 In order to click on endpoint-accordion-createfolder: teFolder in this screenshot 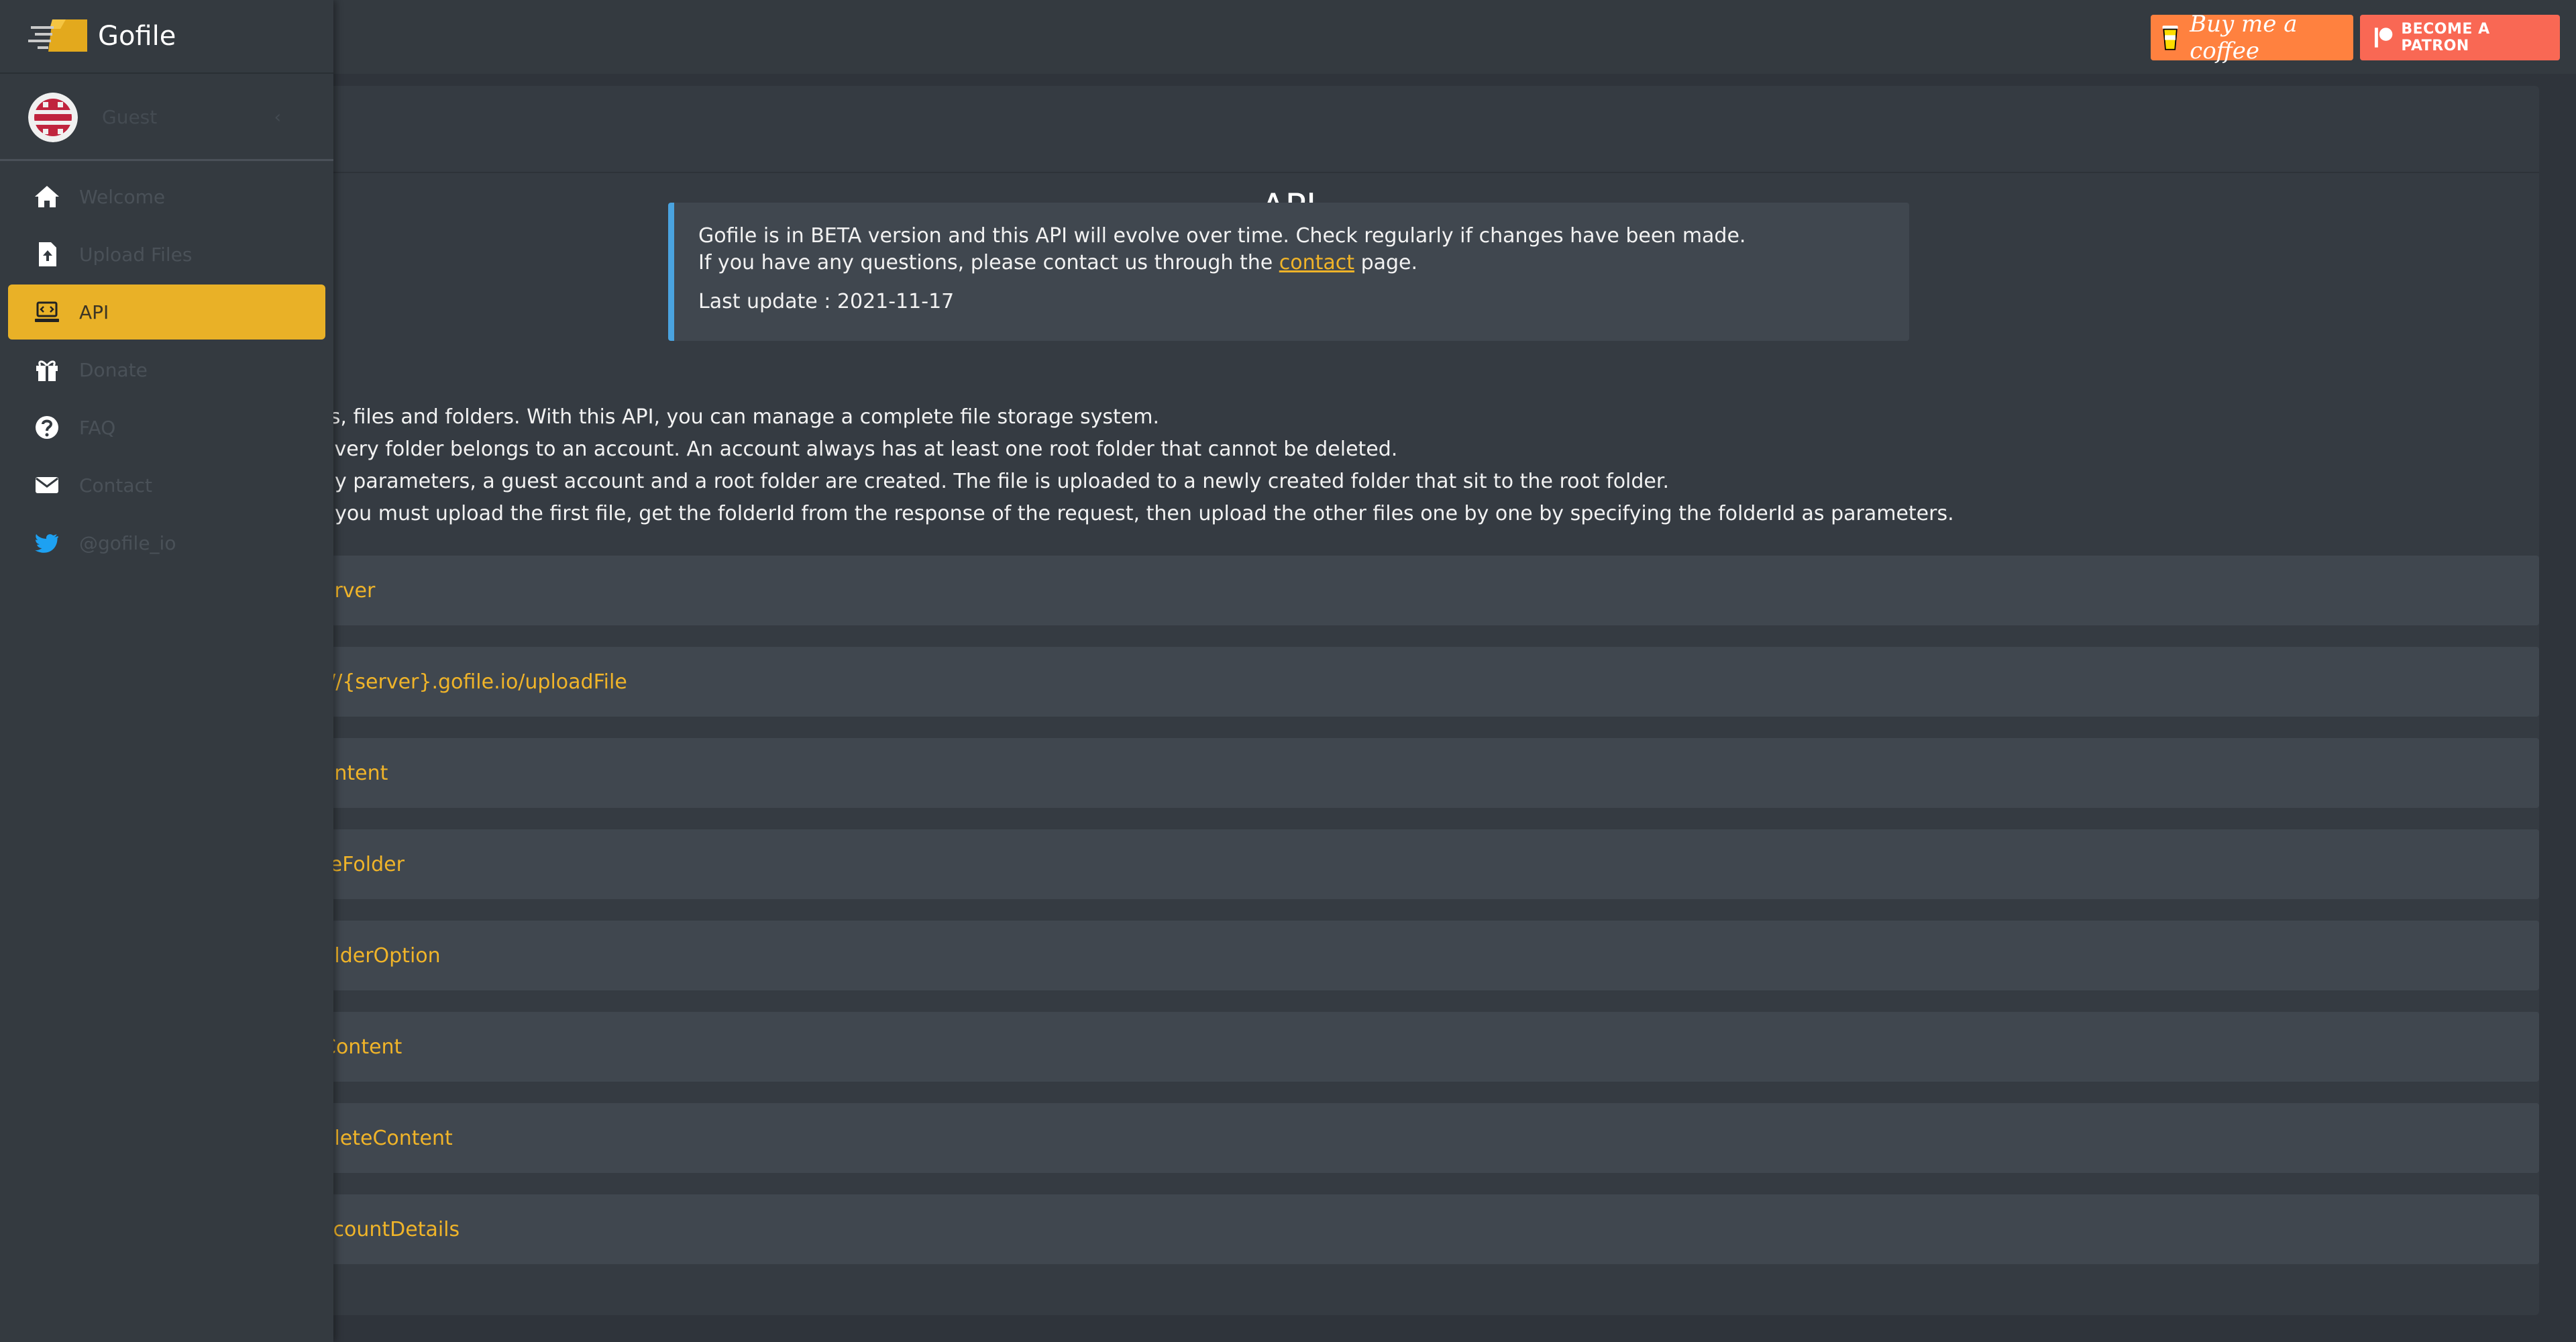, I will do `click(1430, 864)`.